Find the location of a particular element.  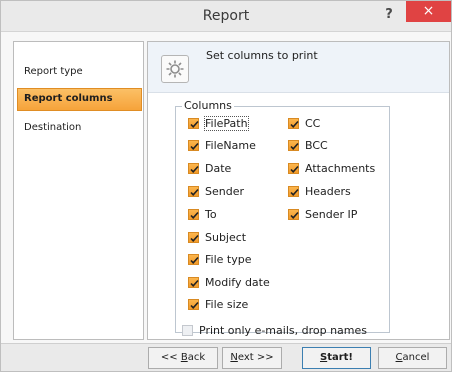

column-checkbox-attachments: Attachments is located at coordinates (331, 168).